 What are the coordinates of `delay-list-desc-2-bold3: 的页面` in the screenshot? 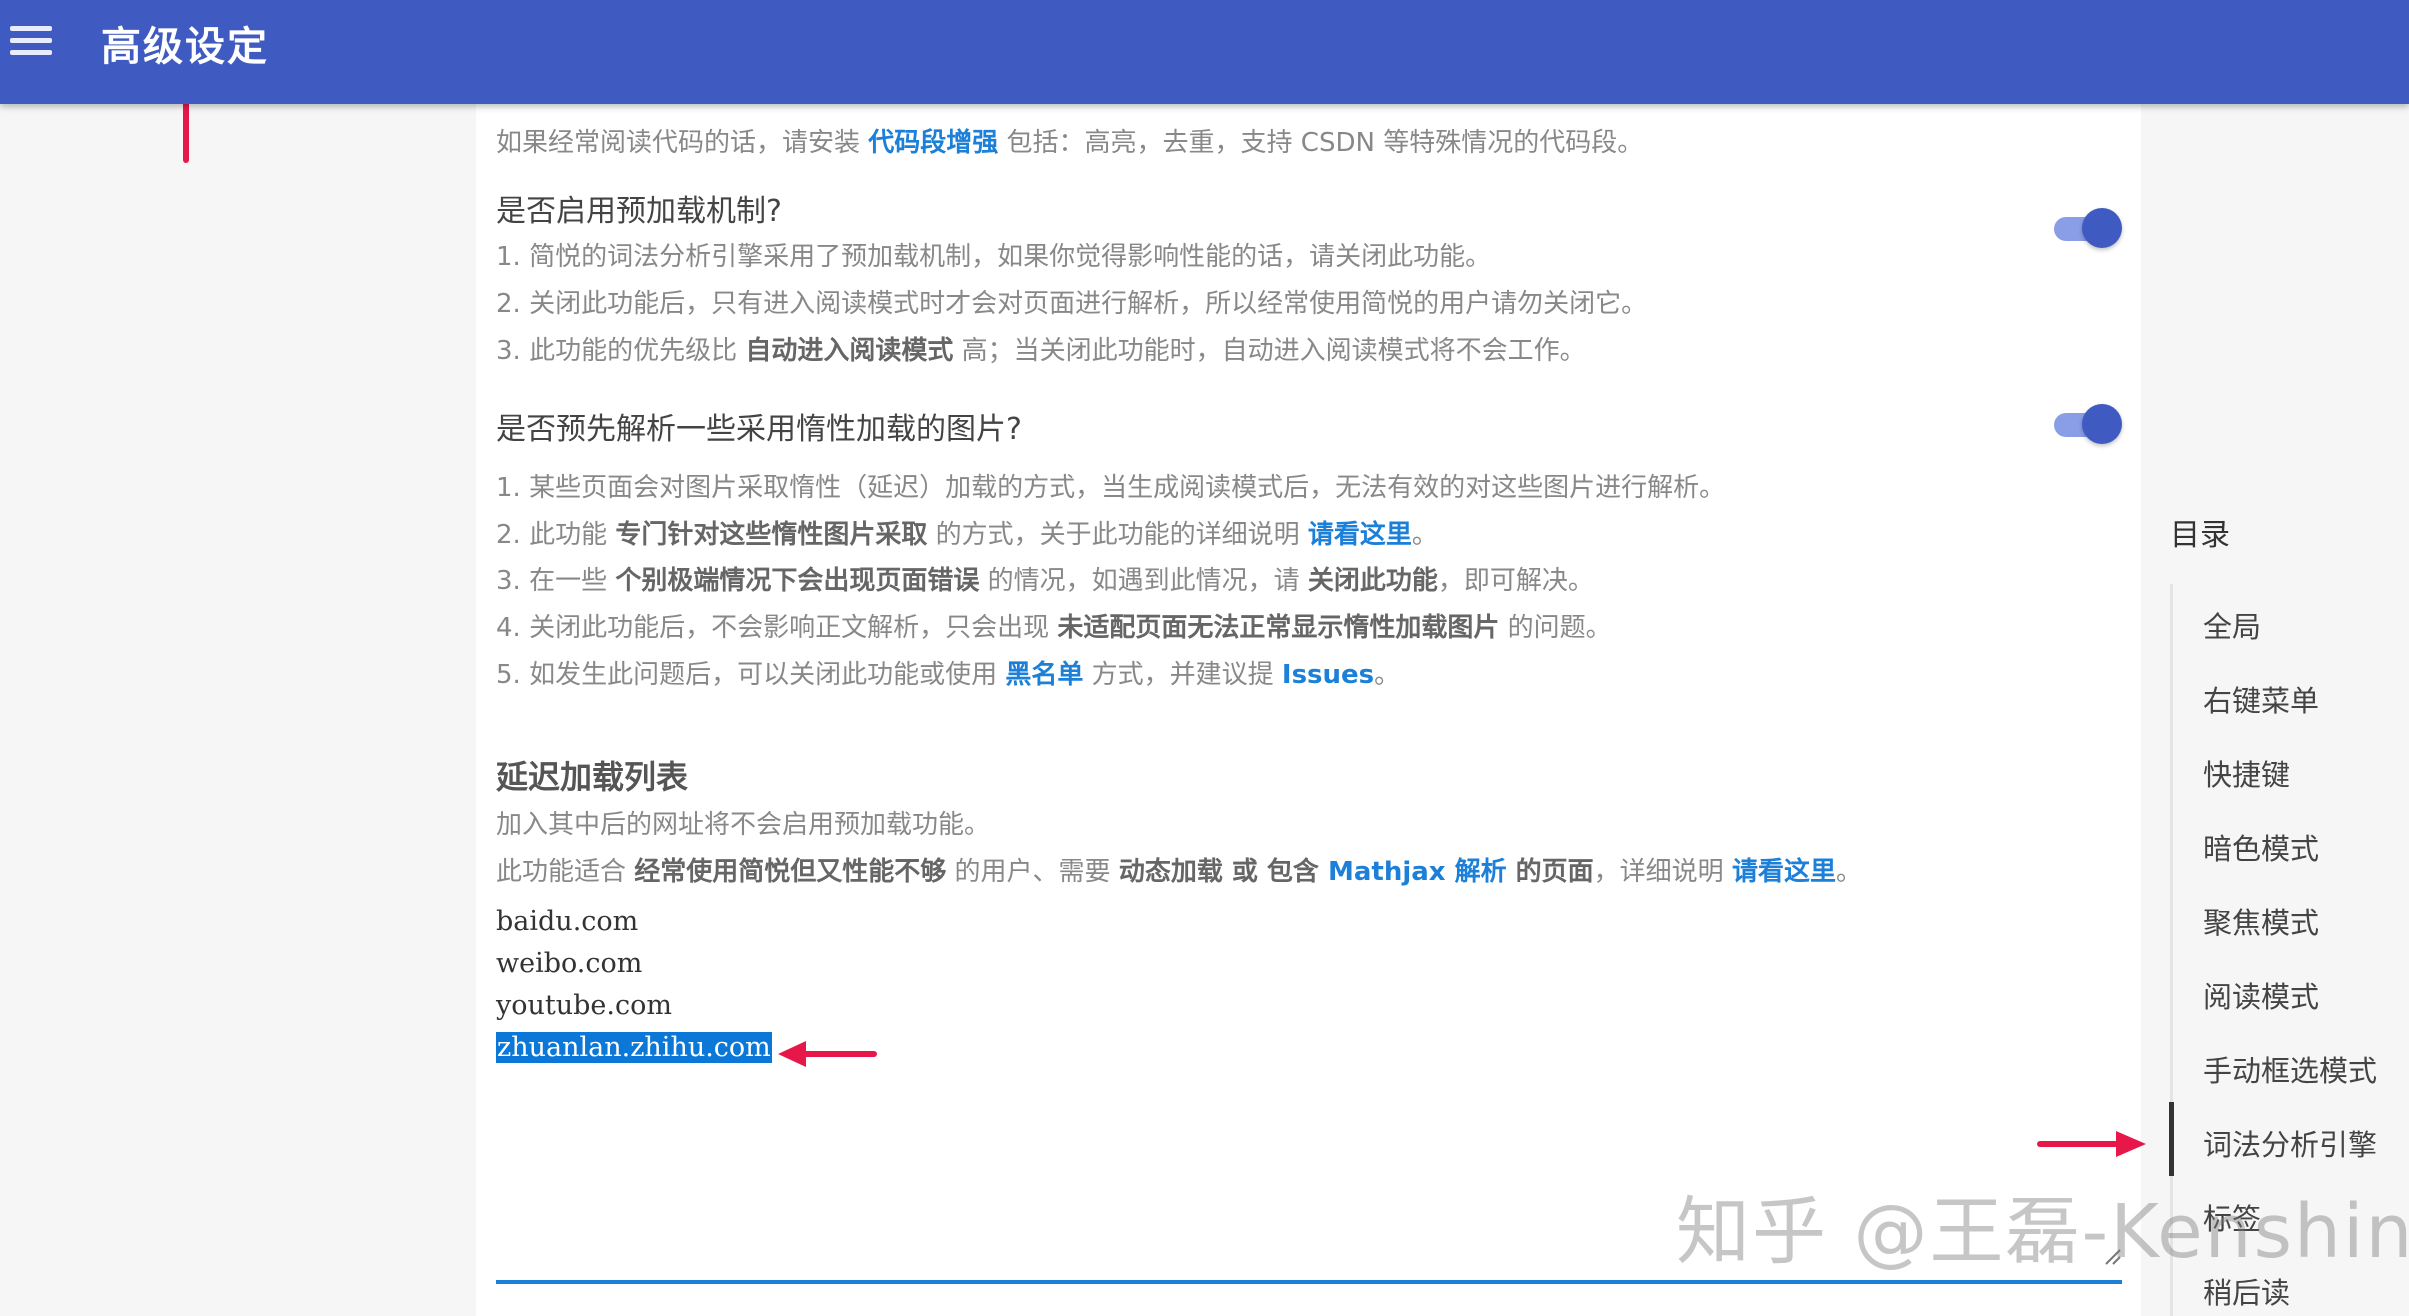 It's located at (1550, 872).